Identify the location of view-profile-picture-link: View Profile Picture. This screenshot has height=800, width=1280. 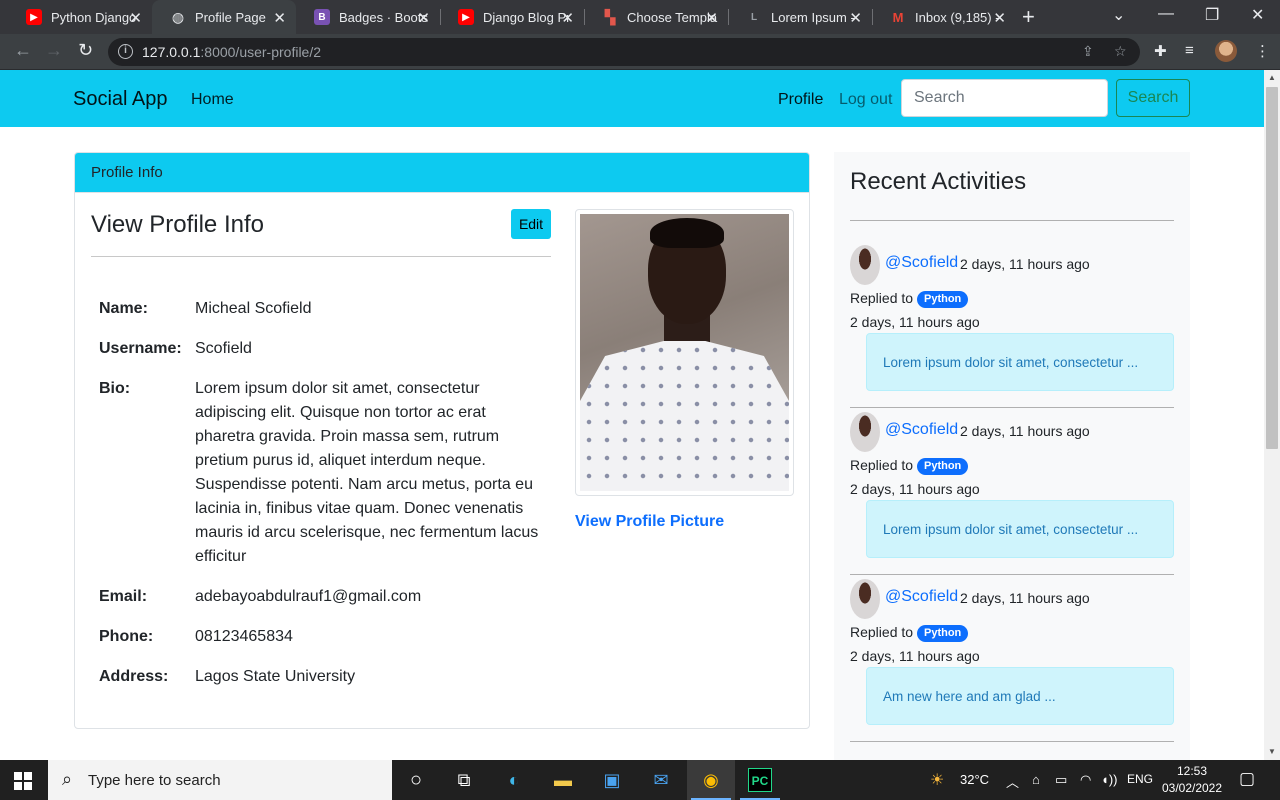
(649, 522).